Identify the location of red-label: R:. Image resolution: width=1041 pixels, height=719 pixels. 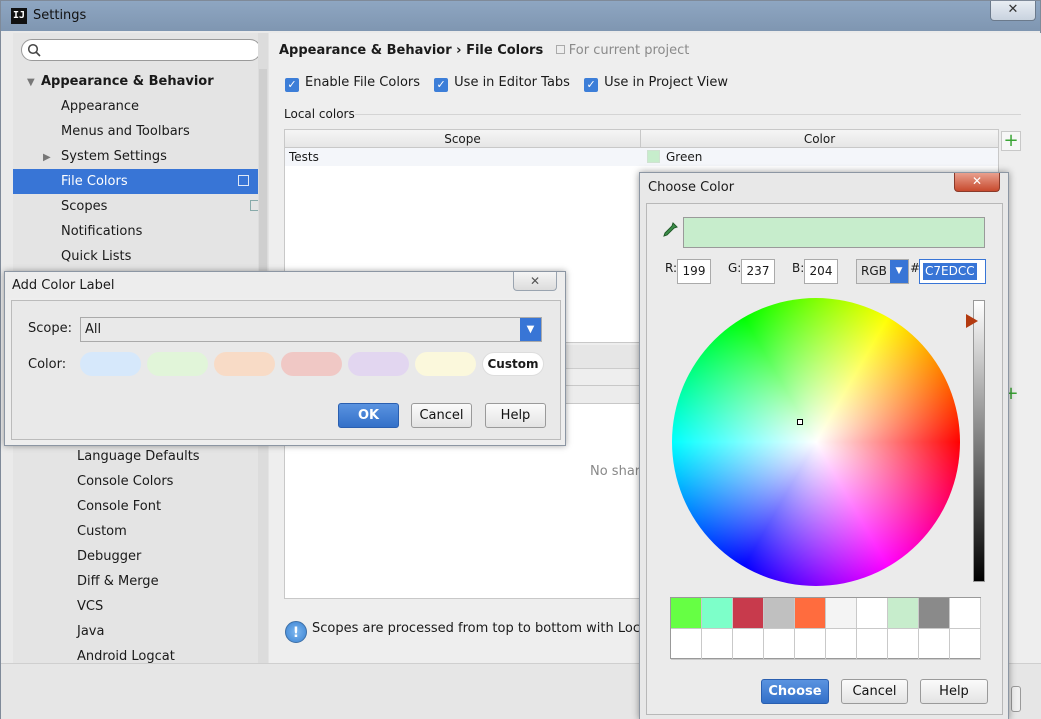
(671, 268).